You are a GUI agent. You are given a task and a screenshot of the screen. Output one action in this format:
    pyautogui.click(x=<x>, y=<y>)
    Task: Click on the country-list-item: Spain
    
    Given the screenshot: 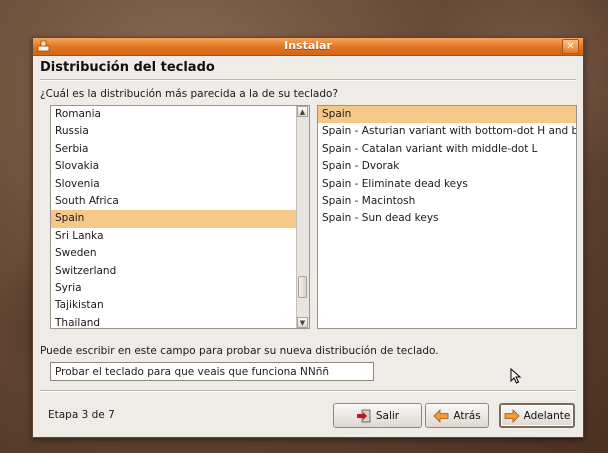 What is the action you would take?
    pyautogui.click(x=180, y=219)
    